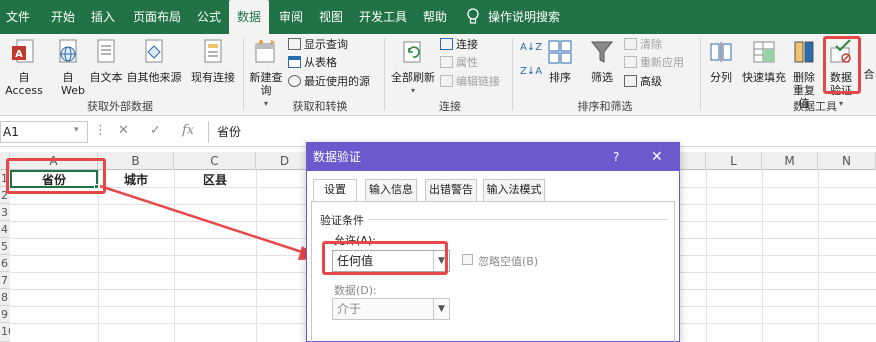 The height and width of the screenshot is (342, 876). What do you see at coordinates (508, 261) in the screenshot?
I see `ignore-blank-label: 忽略空值(B)` at bounding box center [508, 261].